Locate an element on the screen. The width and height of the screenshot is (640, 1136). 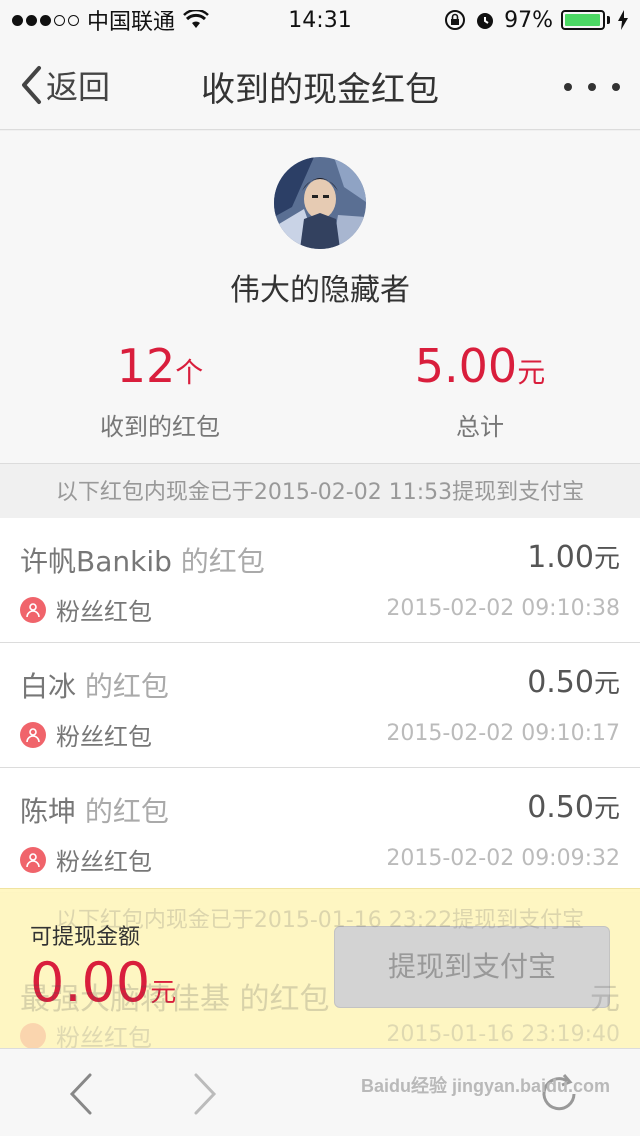
refresh-button is located at coordinates (559, 1094).